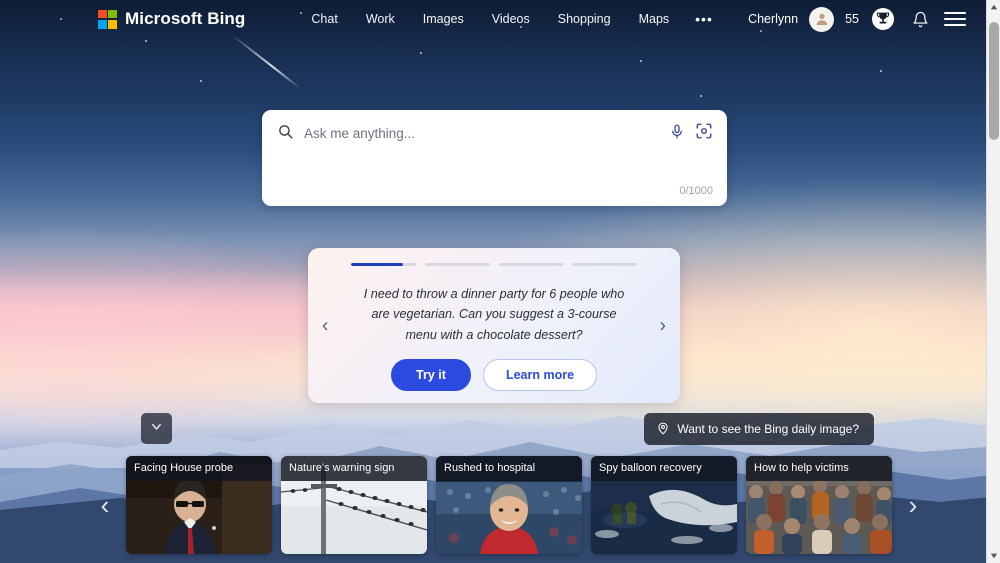 The width and height of the screenshot is (1000, 563). What do you see at coordinates (285, 134) in the screenshot?
I see `search-icon` at bounding box center [285, 134].